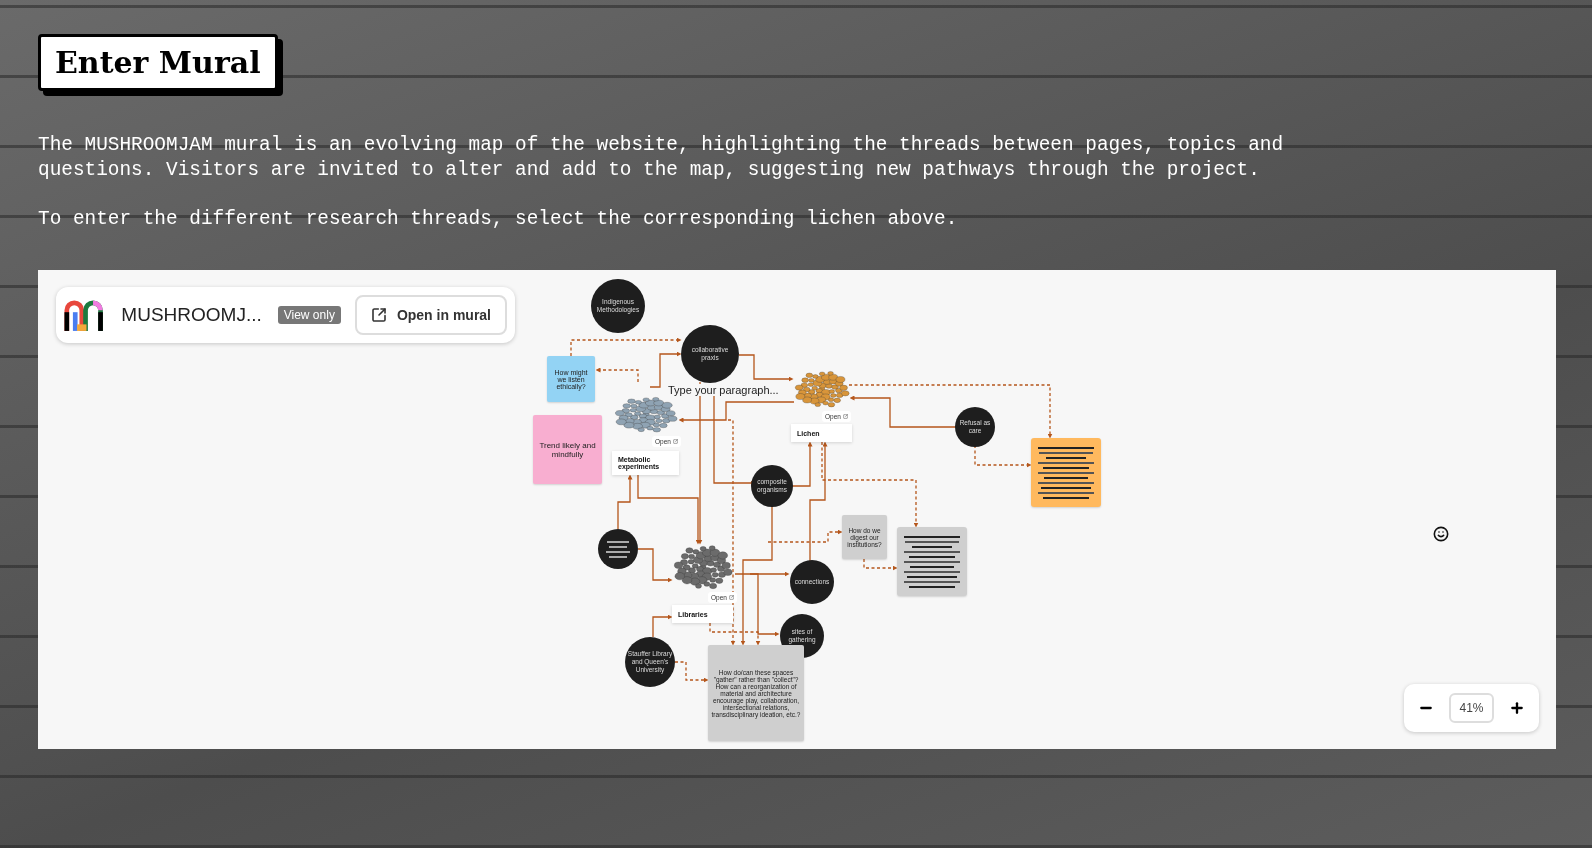  What do you see at coordinates (618, 549) in the screenshot?
I see `topic-circle` at bounding box center [618, 549].